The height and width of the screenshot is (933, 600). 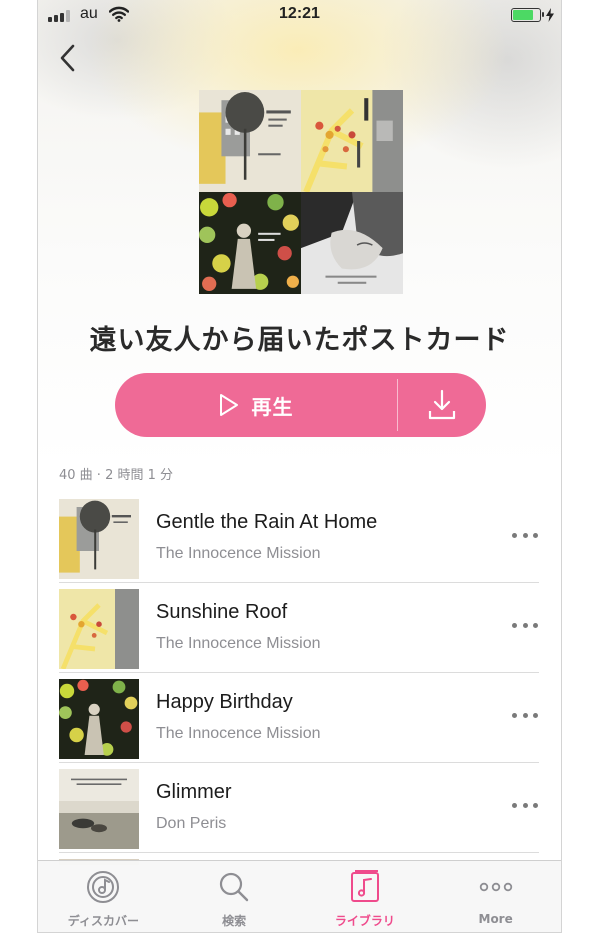 I want to click on tab-label: More, so click(x=495, y=919).